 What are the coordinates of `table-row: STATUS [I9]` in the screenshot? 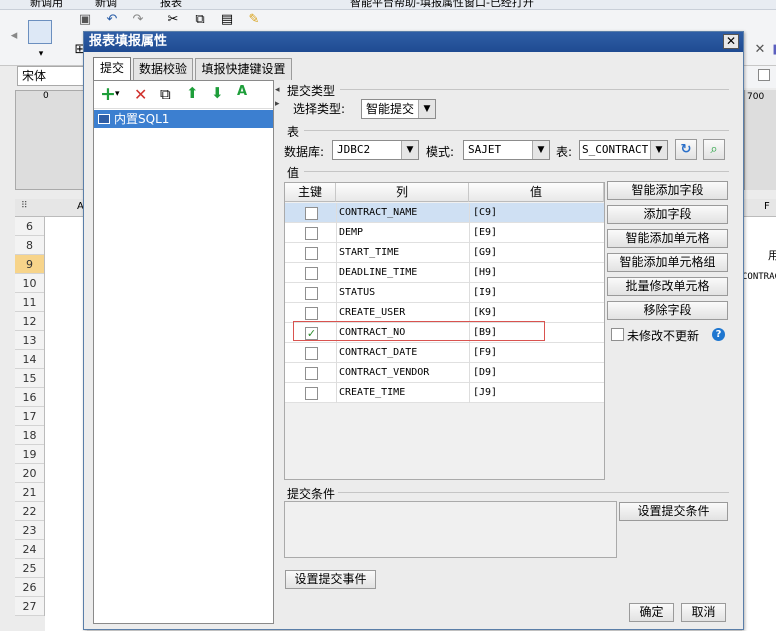 It's located at (444, 293).